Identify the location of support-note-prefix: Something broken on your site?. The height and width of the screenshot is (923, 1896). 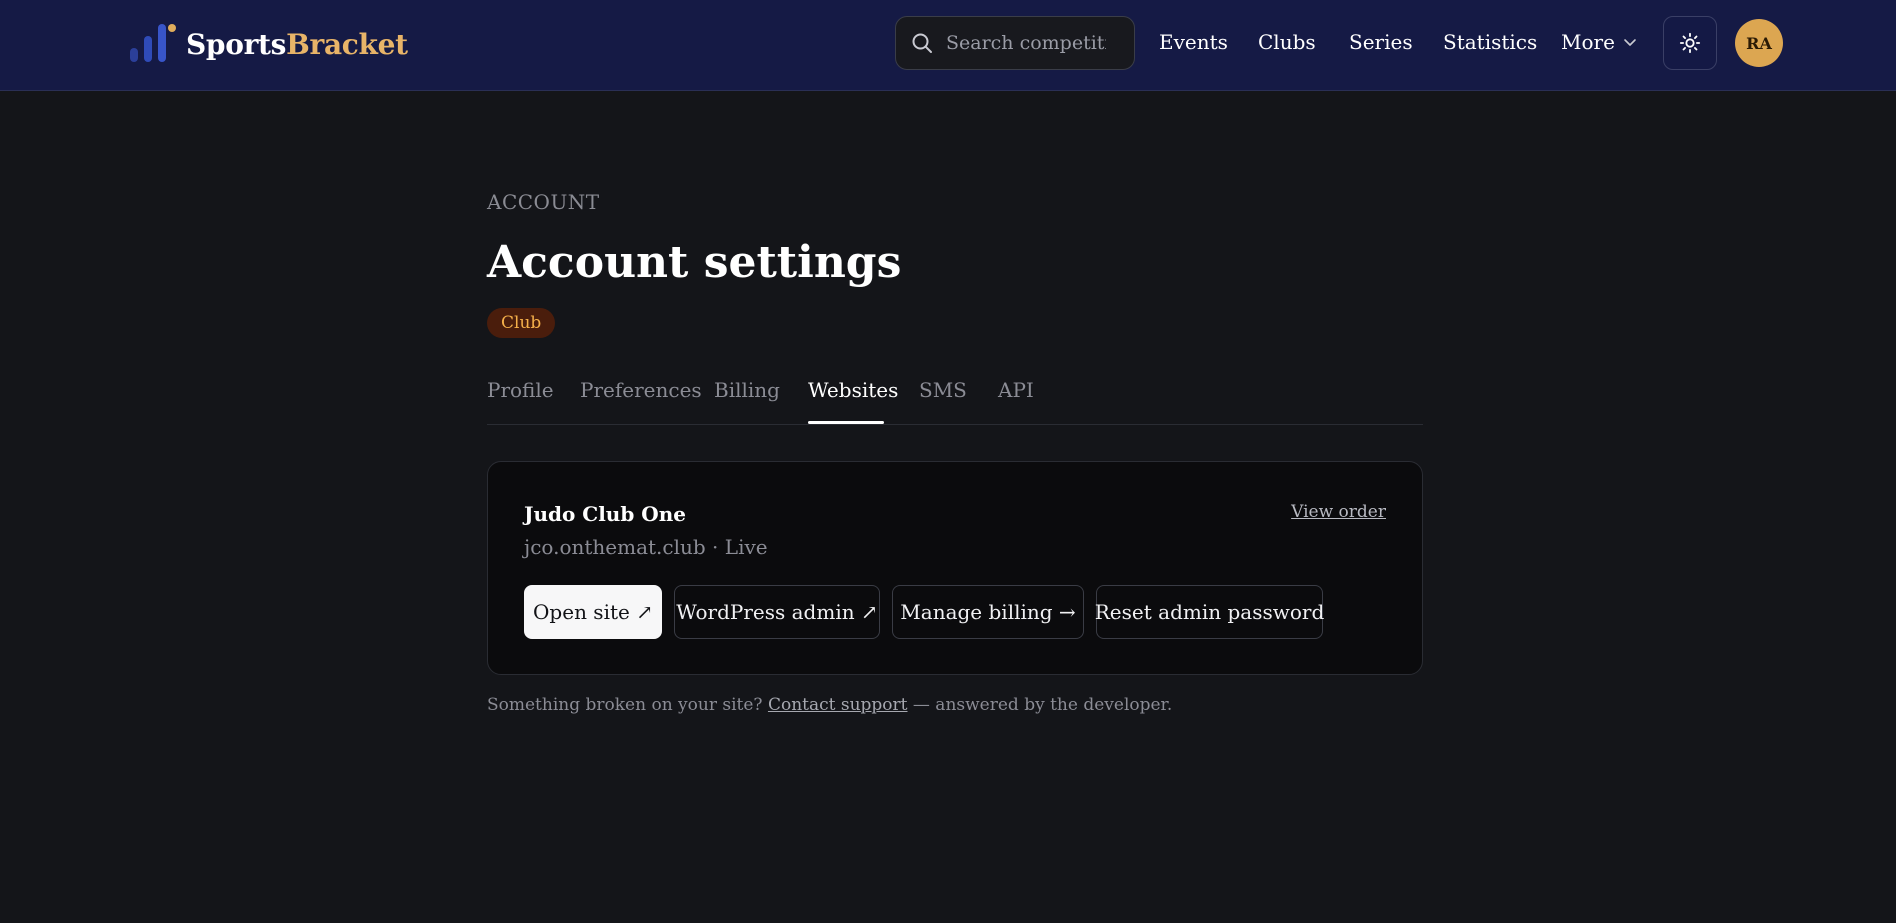
(627, 705).